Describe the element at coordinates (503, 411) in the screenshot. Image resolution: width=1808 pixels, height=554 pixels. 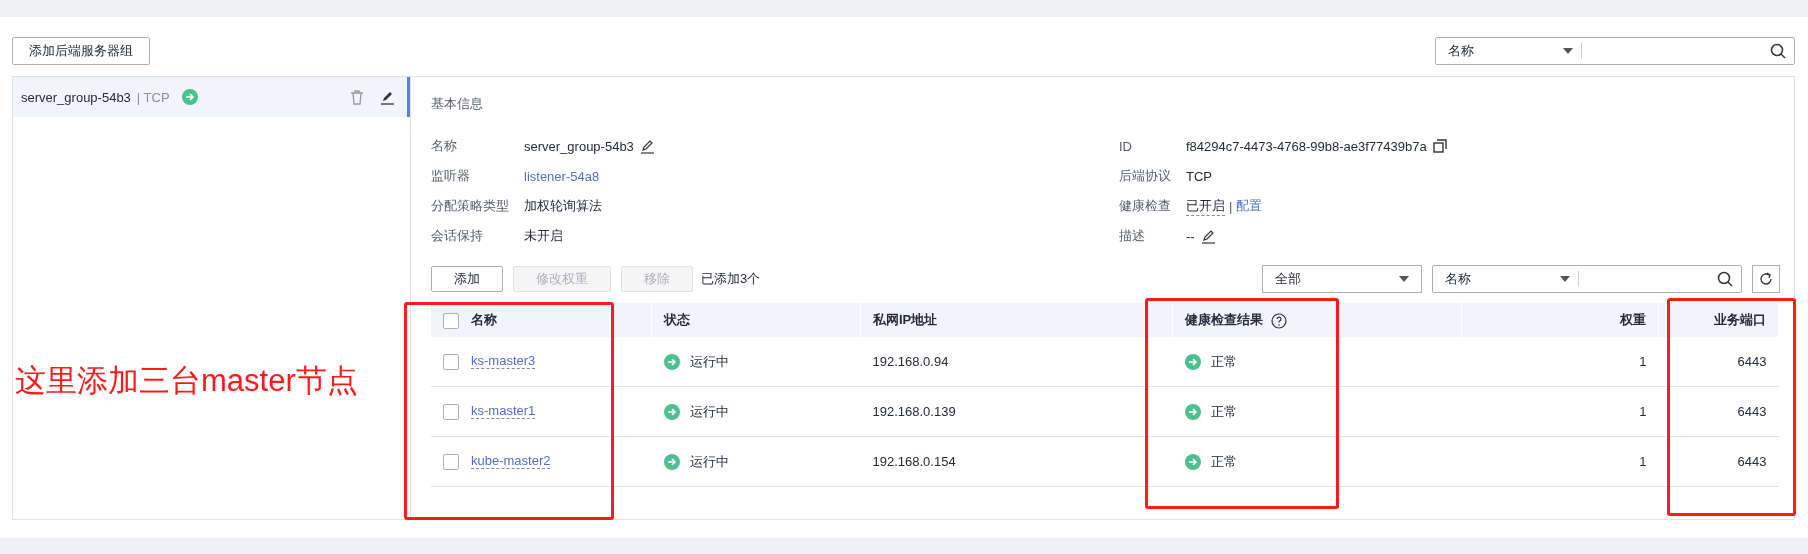
I see `server-link: ks-master1` at that location.